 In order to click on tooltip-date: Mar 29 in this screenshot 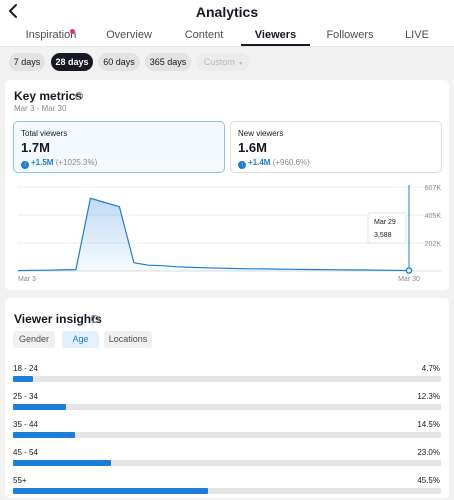, I will do `click(385, 222)`.